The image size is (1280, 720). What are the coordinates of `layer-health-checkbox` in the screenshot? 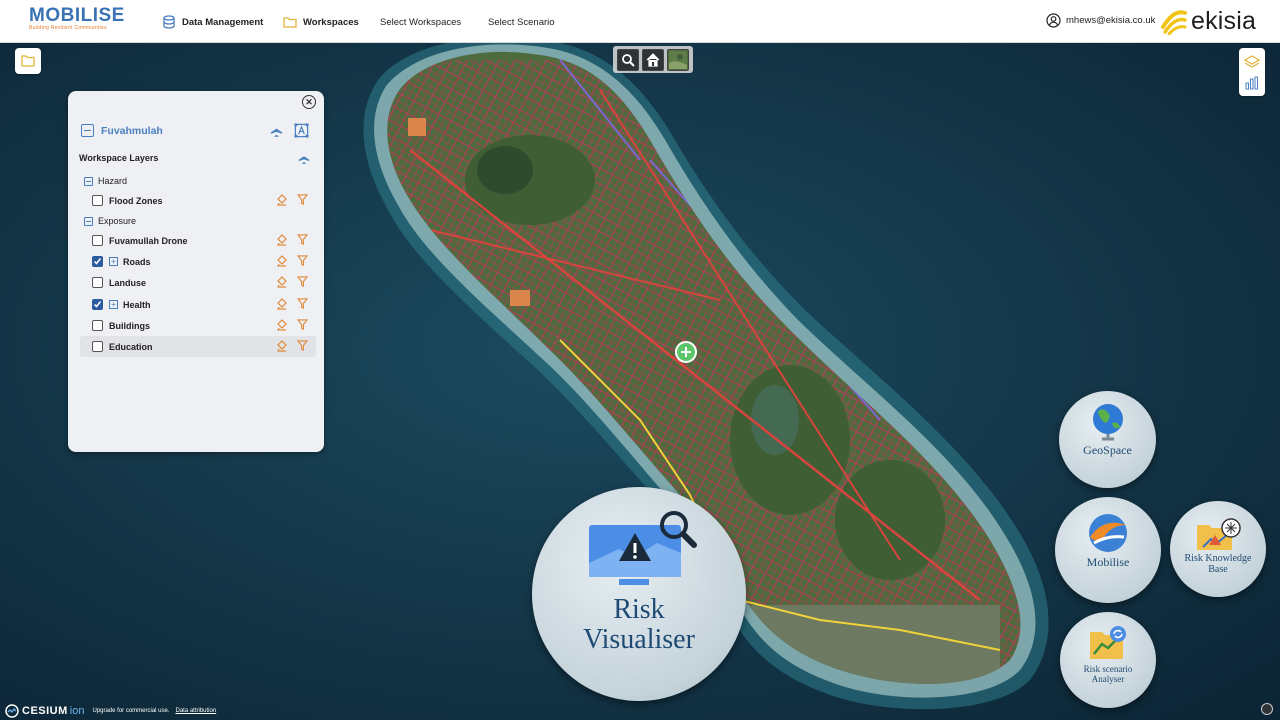 It's located at (97, 304).